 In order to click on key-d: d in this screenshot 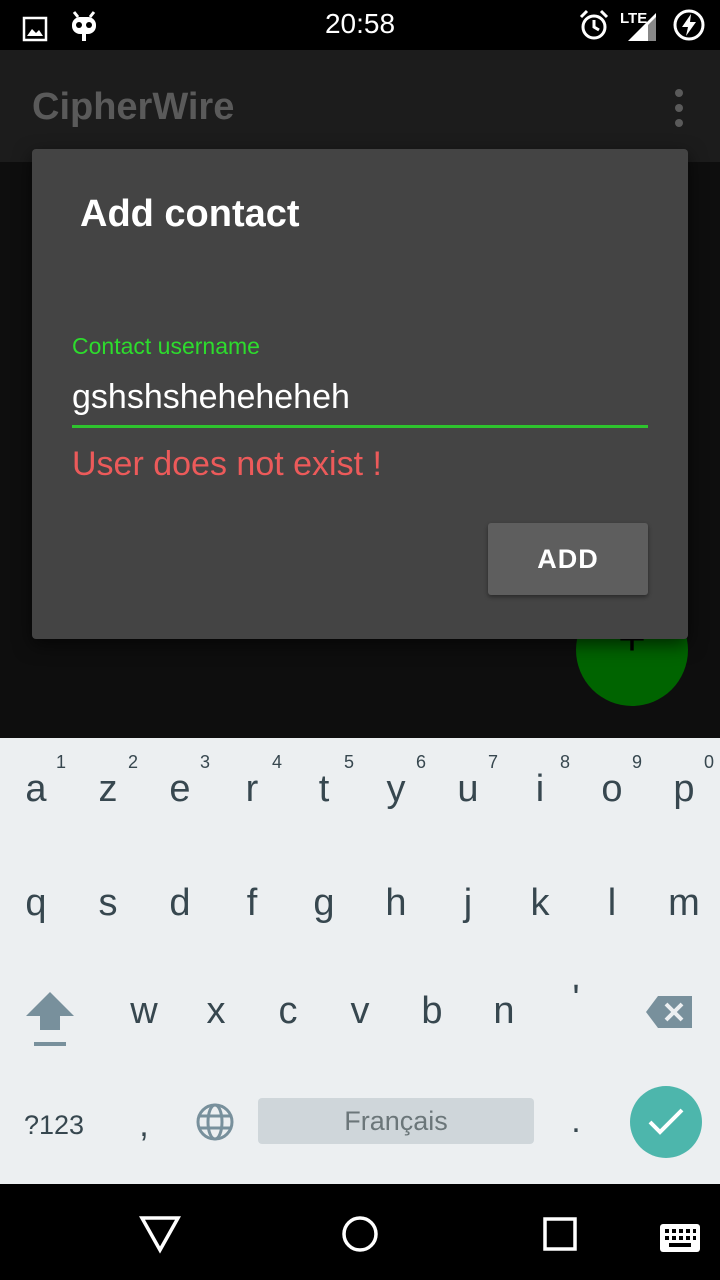, I will do `click(180, 900)`.